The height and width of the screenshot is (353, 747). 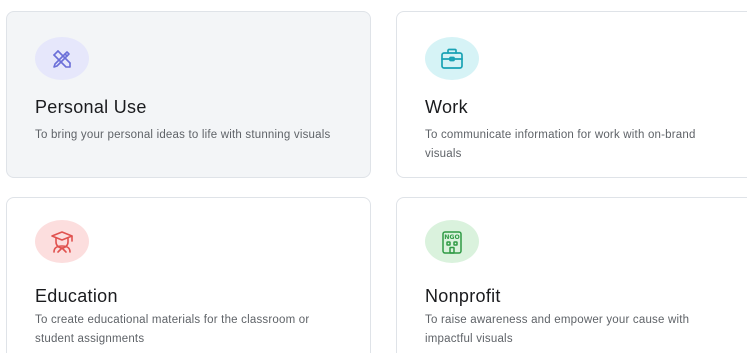 I want to click on card-title: Work, so click(x=446, y=107).